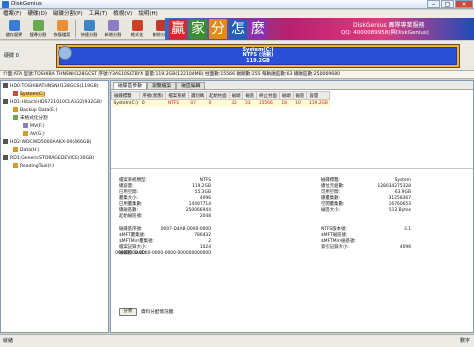  Describe the element at coordinates (37, 14) in the screenshot. I see `menu-disk: 硬碟(D)` at that location.